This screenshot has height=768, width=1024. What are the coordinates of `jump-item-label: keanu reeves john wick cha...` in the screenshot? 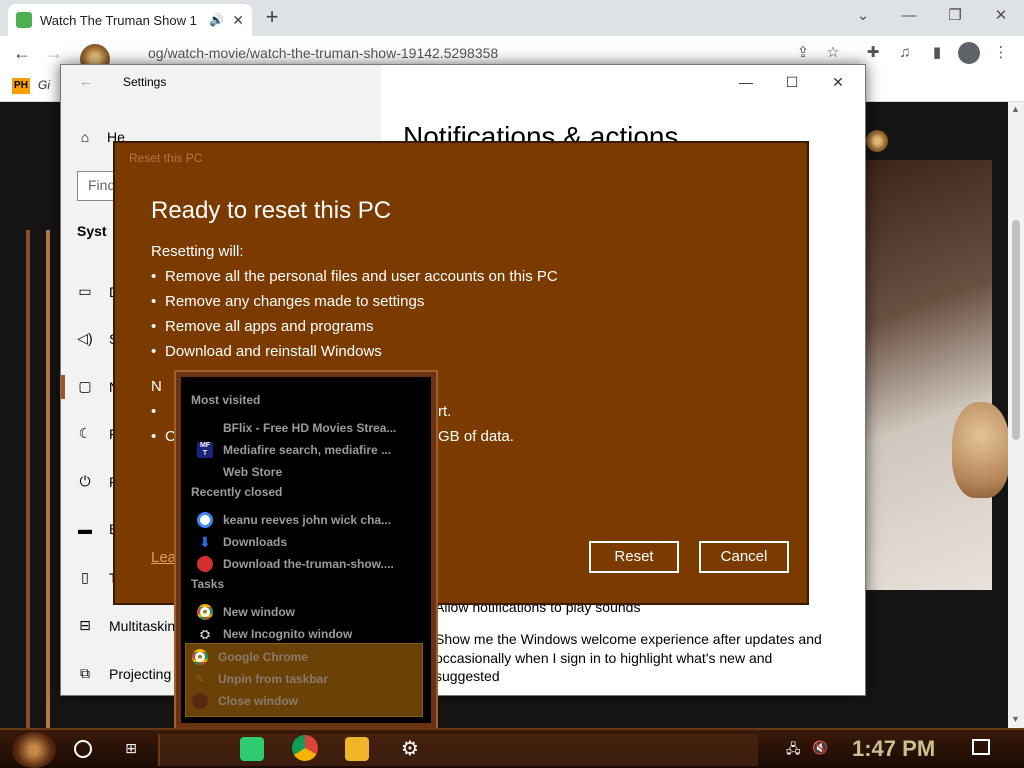 It's located at (307, 520).